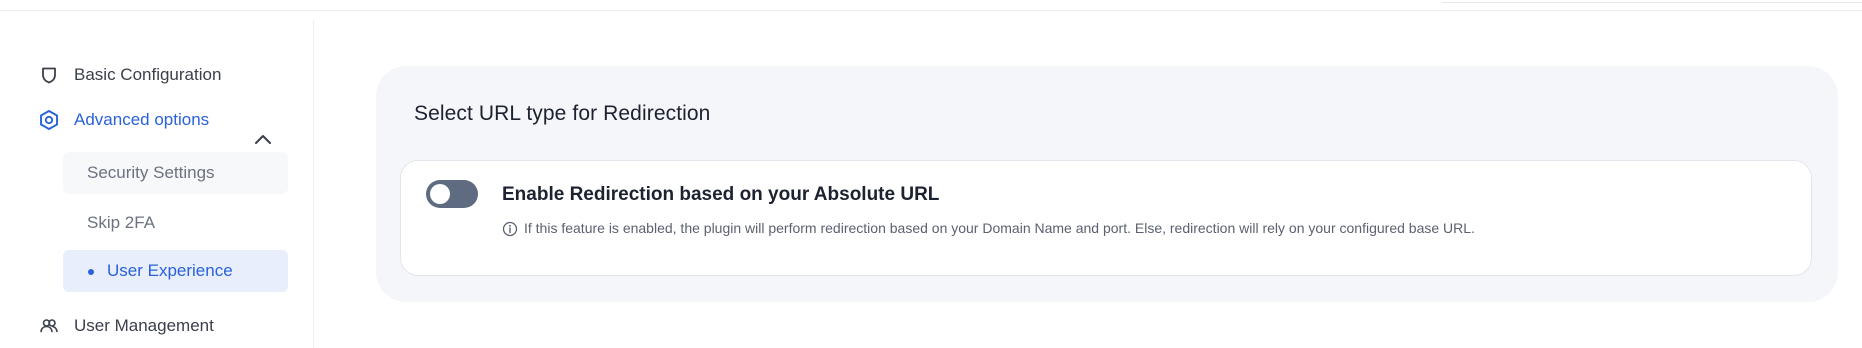  What do you see at coordinates (452, 194) in the screenshot?
I see `absolute-url-redirection-toggle` at bounding box center [452, 194].